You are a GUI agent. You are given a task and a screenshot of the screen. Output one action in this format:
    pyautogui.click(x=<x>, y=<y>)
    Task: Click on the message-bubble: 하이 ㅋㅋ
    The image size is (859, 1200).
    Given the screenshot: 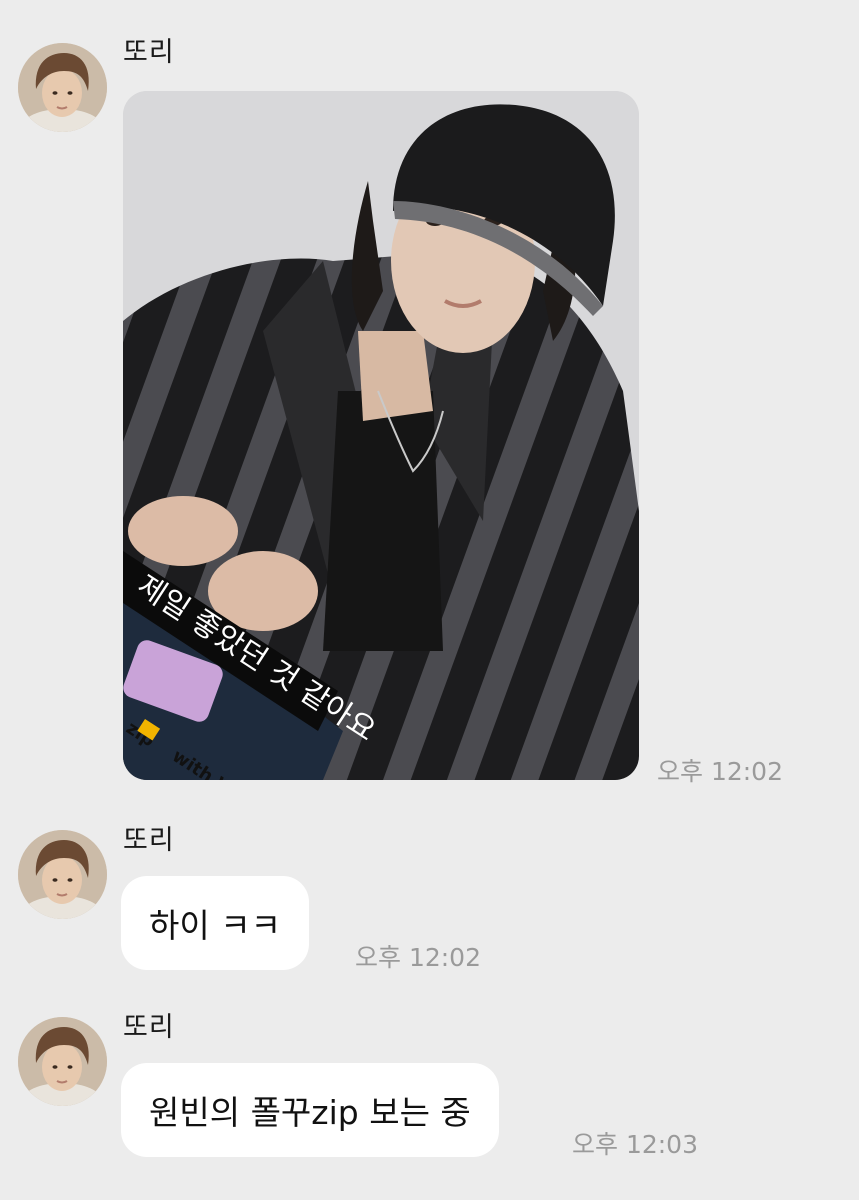 What is the action you would take?
    pyautogui.click(x=215, y=923)
    